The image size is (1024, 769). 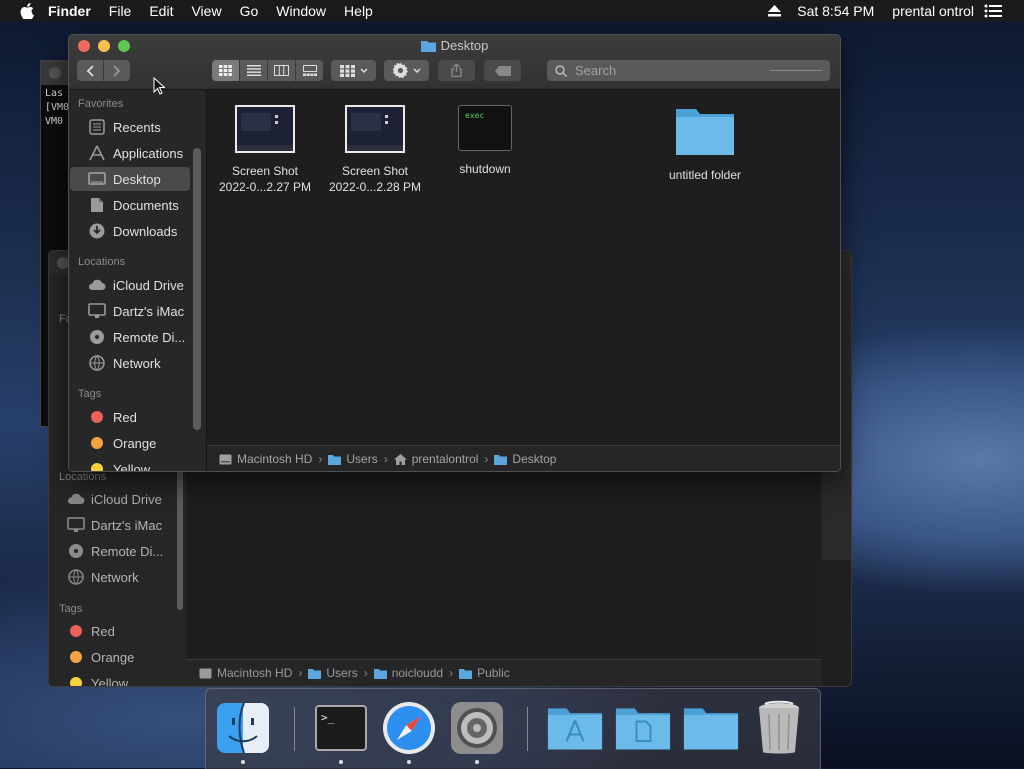 I want to click on file-item-screenshot-2: Screen Shot 2022-0...2.28 PM, so click(x=375, y=150).